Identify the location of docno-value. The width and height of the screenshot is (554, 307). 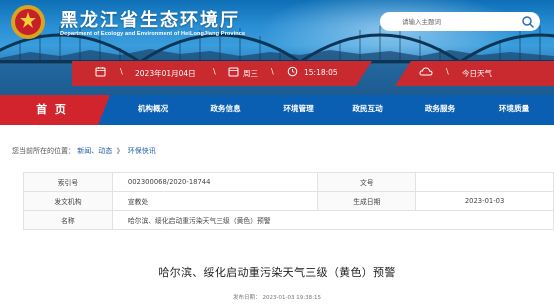
(484, 182).